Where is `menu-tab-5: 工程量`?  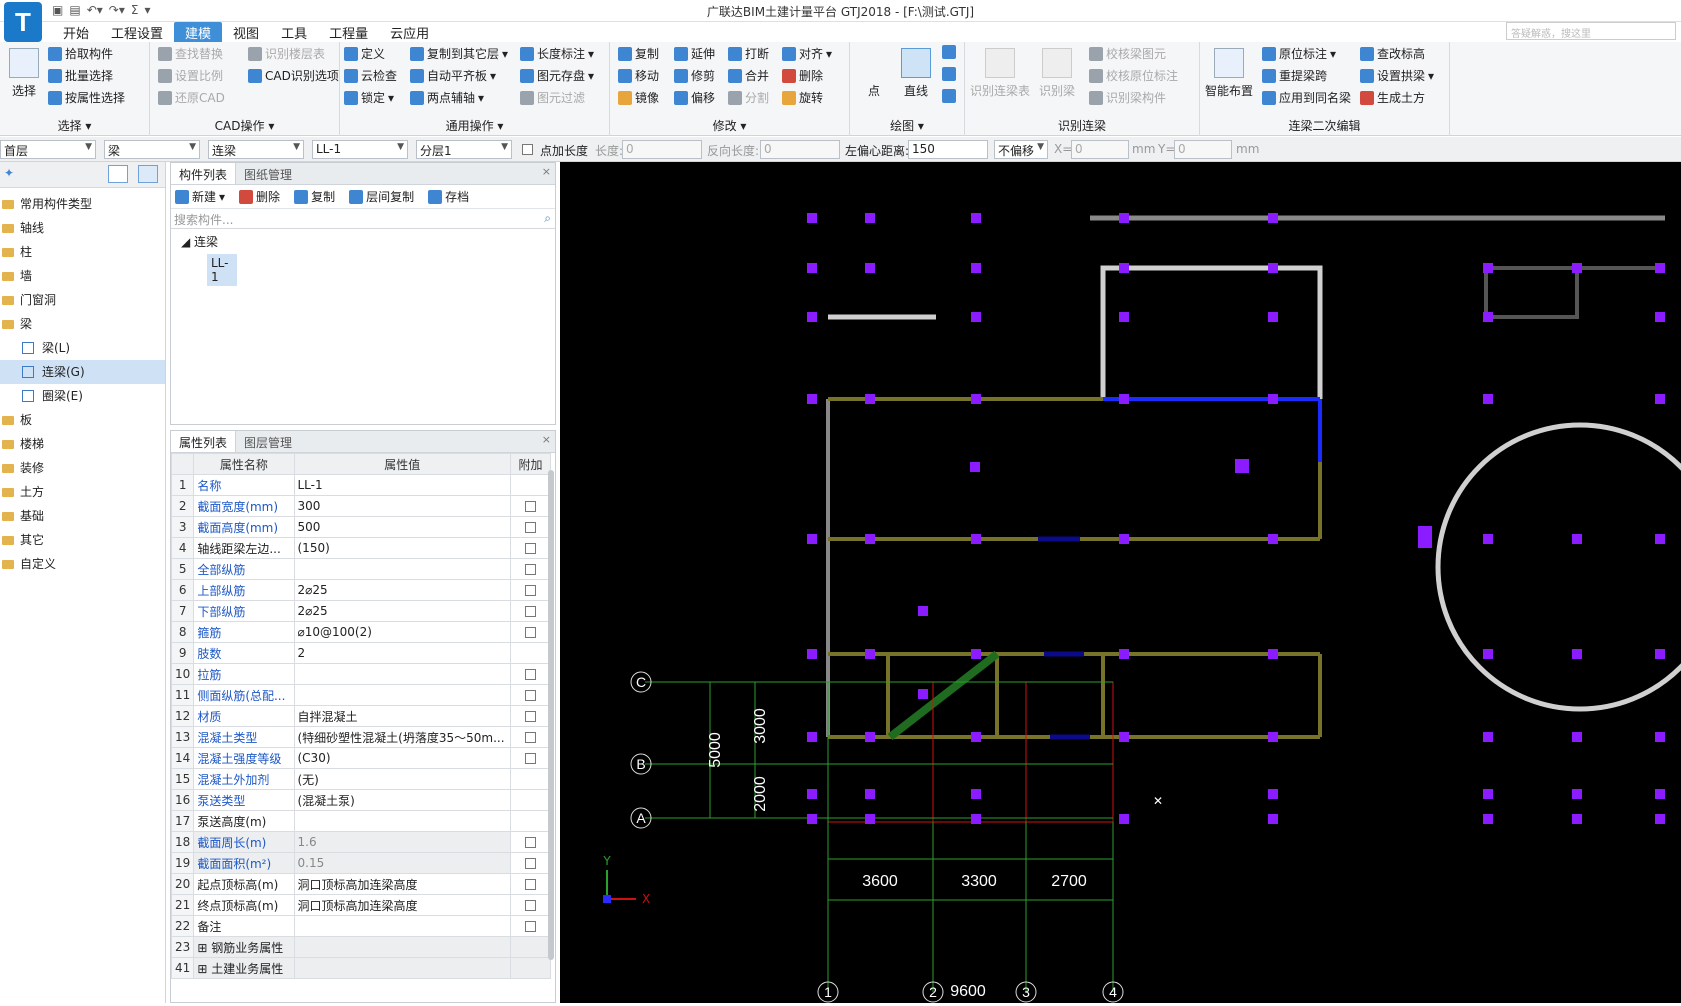
menu-tab-5: 工程量 is located at coordinates (348, 32).